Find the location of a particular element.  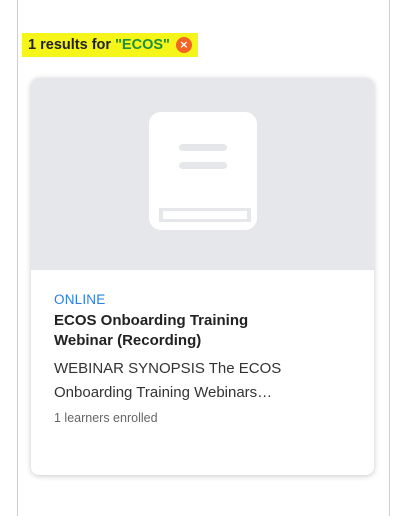

course-title-line1: ECOS Onboarding Training is located at coordinates (151, 320).